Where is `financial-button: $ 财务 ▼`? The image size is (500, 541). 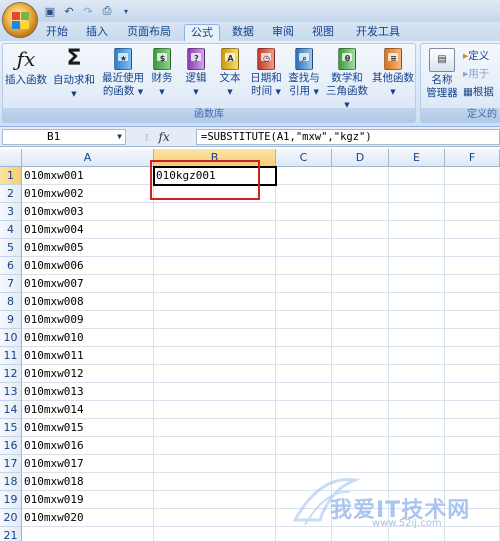
financial-button: $ 财务 ▼ is located at coordinates (162, 72).